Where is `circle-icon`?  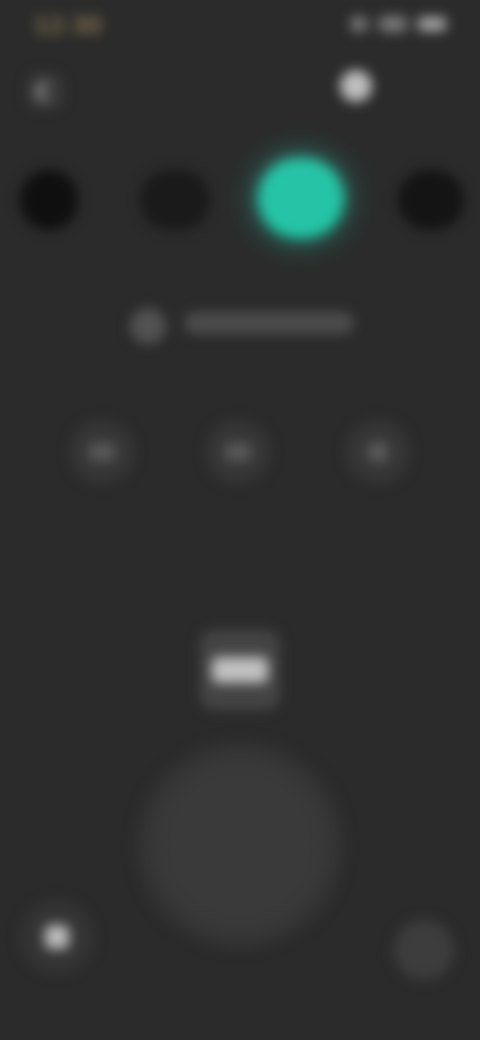
circle-icon is located at coordinates (378, 452).